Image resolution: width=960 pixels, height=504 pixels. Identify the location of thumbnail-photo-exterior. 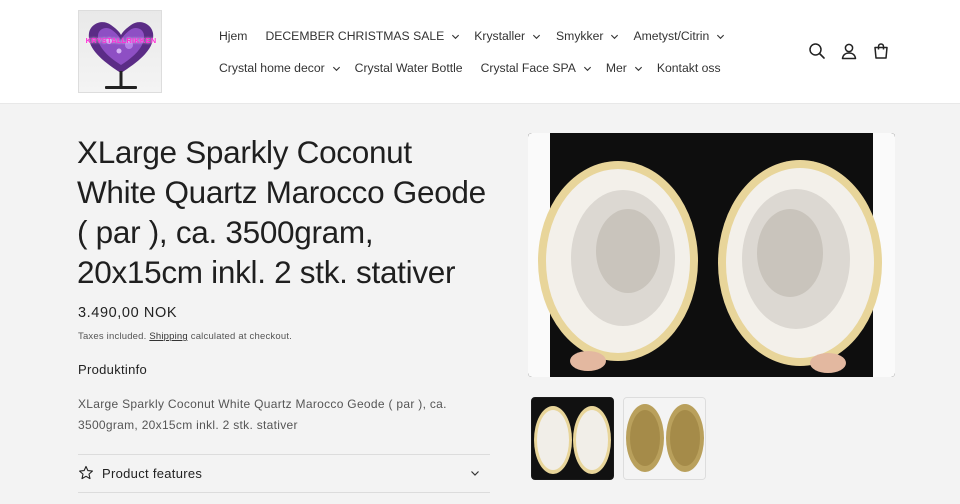
(664, 438).